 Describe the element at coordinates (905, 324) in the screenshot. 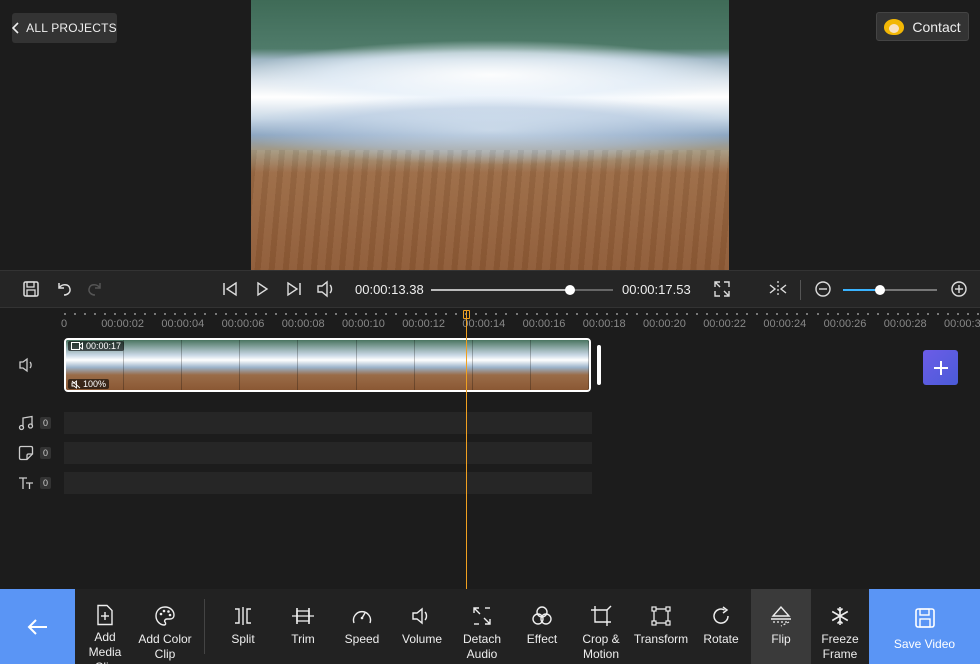

I see `ruler-tick-label: 00:00:28` at that location.